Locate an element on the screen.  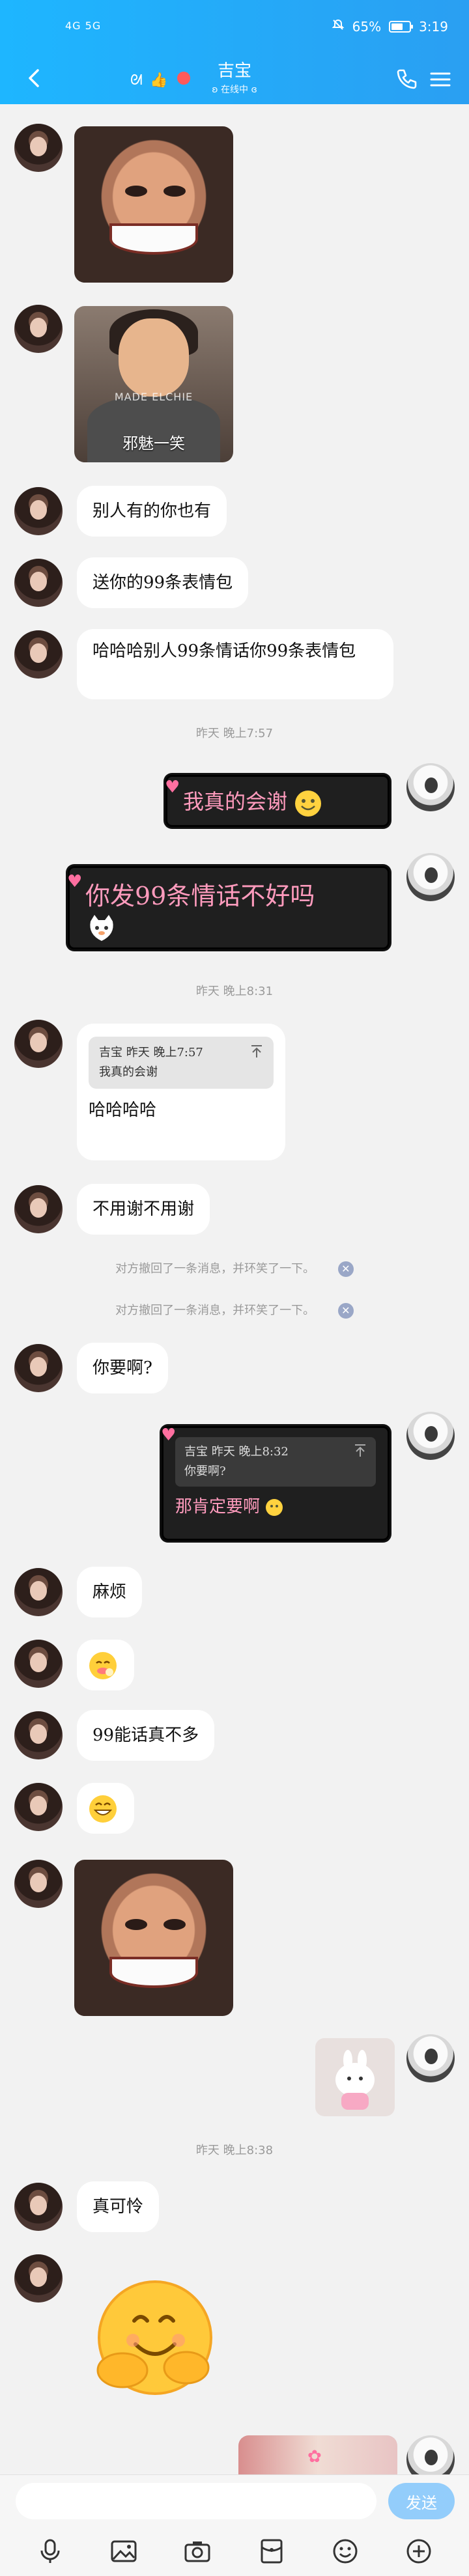
quote-text: 我真的会谢 is located at coordinates (128, 1072).